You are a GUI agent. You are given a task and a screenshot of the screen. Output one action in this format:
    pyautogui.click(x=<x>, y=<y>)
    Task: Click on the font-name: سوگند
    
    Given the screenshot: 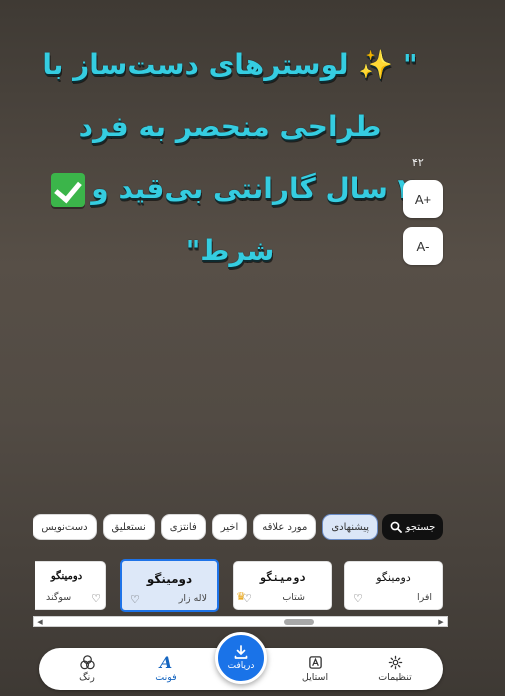 What is the action you would take?
    pyautogui.click(x=59, y=597)
    